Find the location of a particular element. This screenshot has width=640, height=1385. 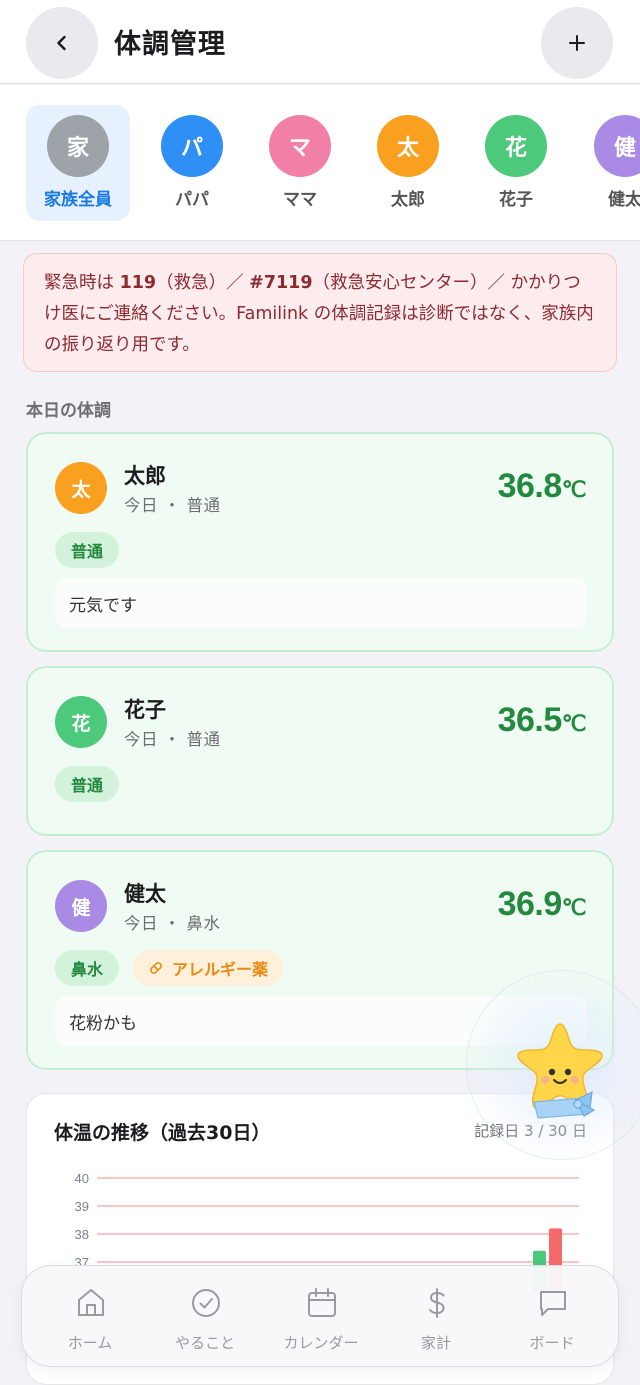

calendar-icon is located at coordinates (322, 1302).